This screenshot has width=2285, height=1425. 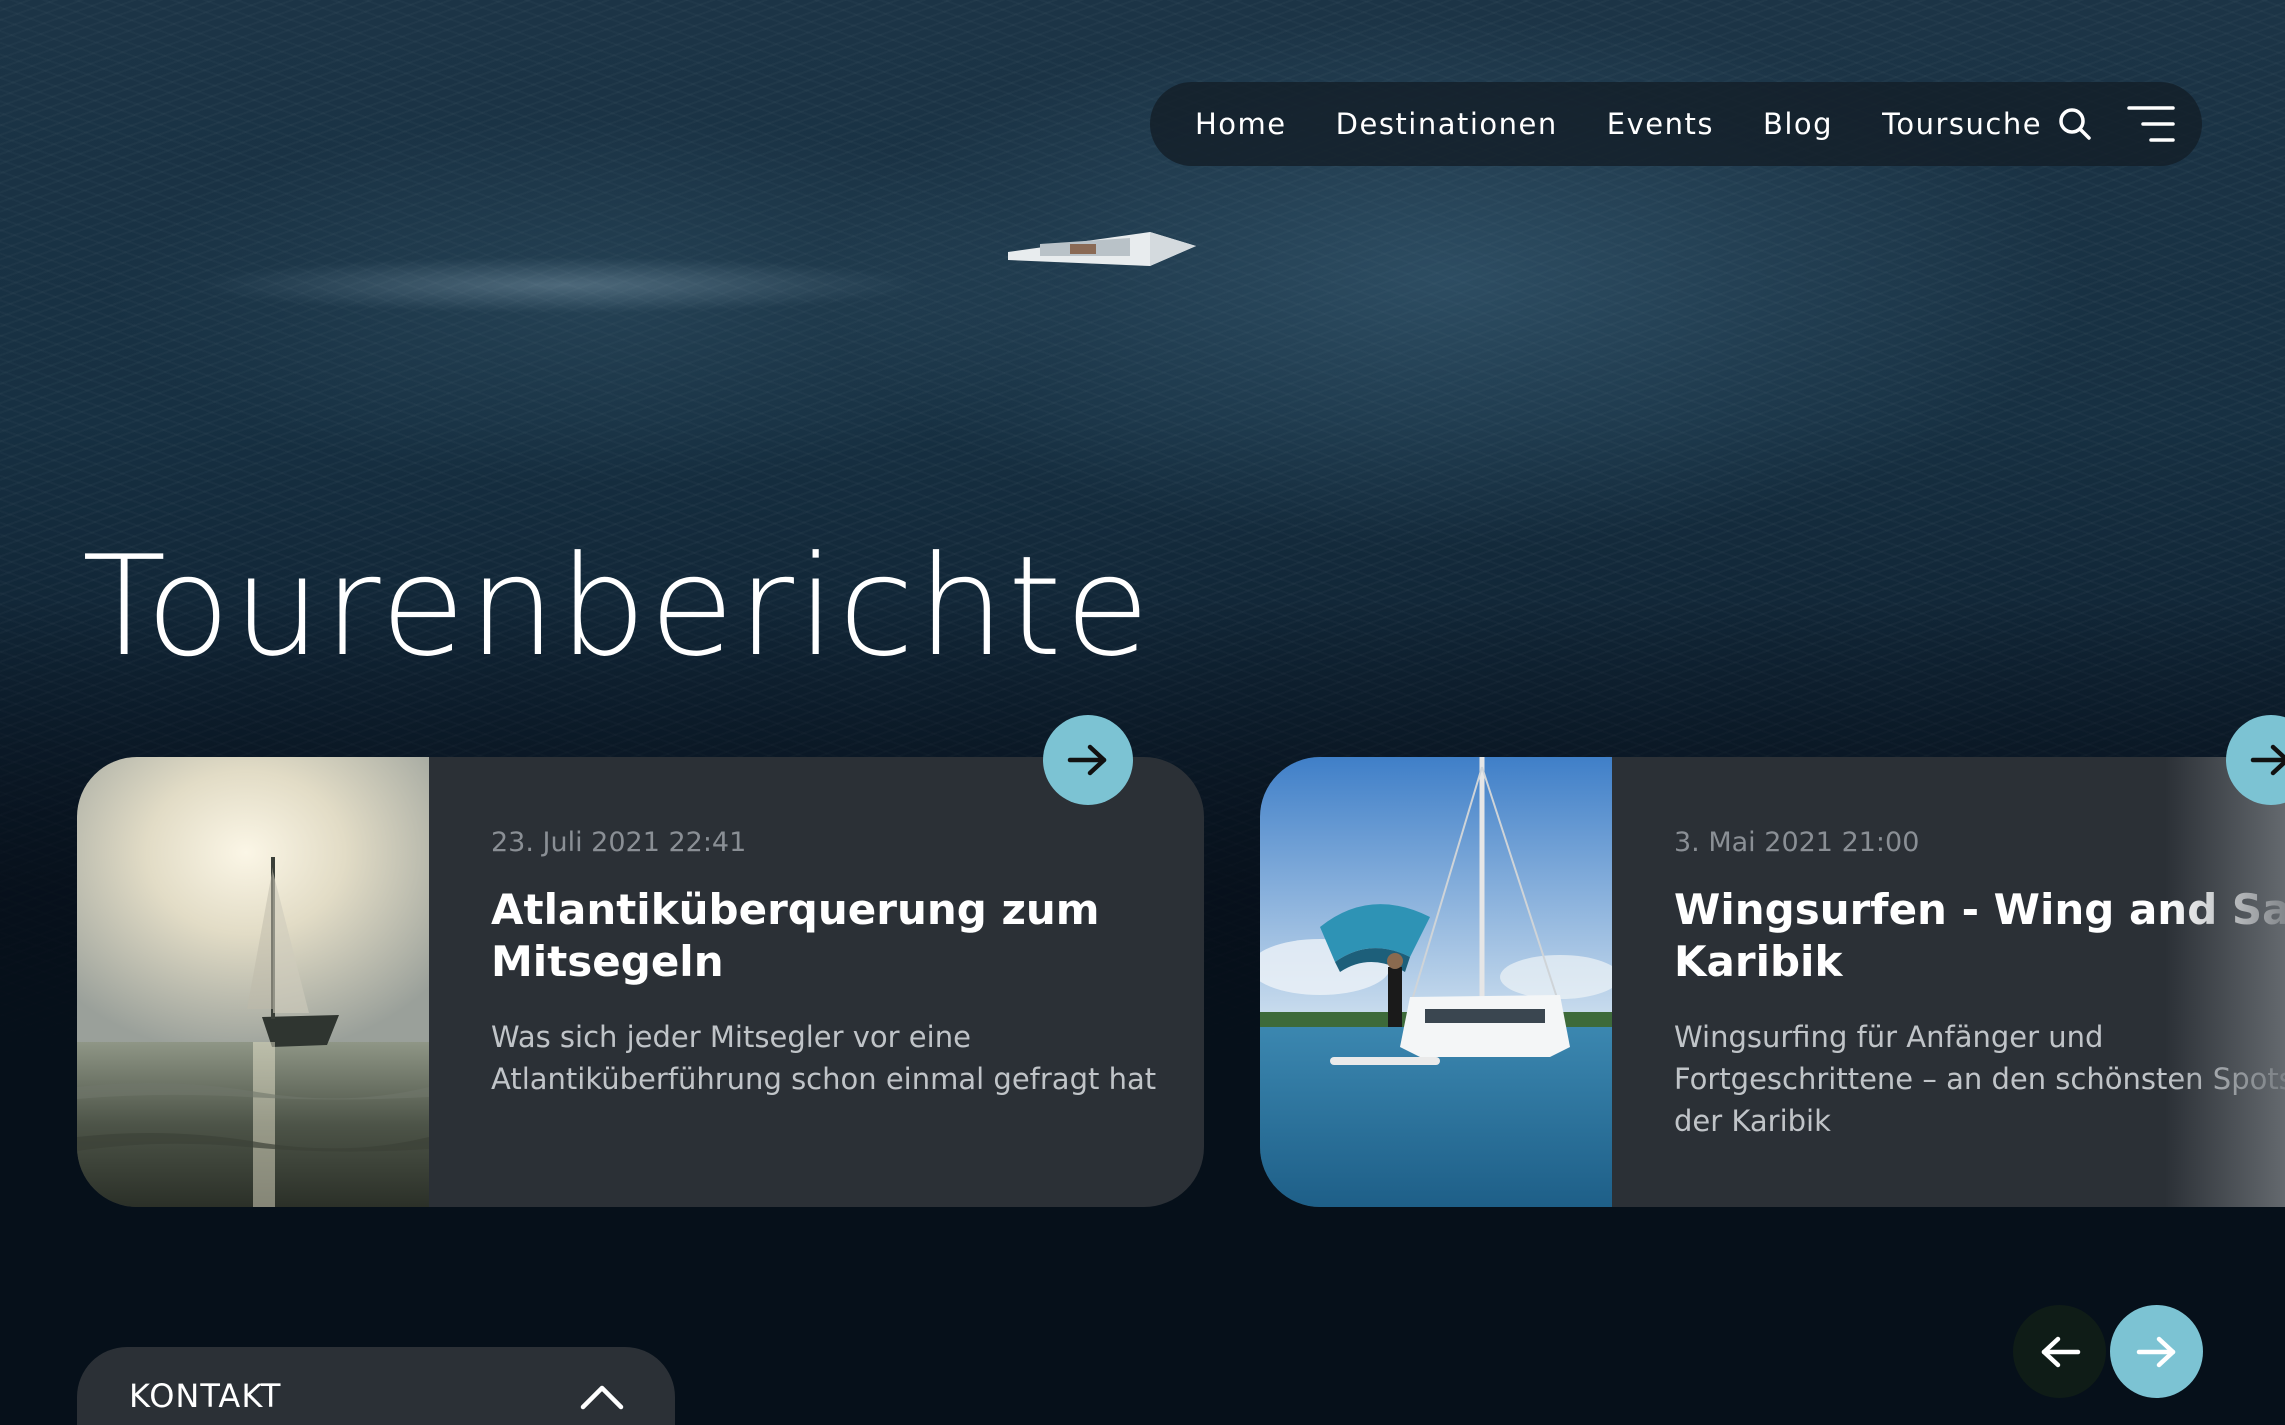 I want to click on page-title: Tourenberichte, so click(x=617, y=606).